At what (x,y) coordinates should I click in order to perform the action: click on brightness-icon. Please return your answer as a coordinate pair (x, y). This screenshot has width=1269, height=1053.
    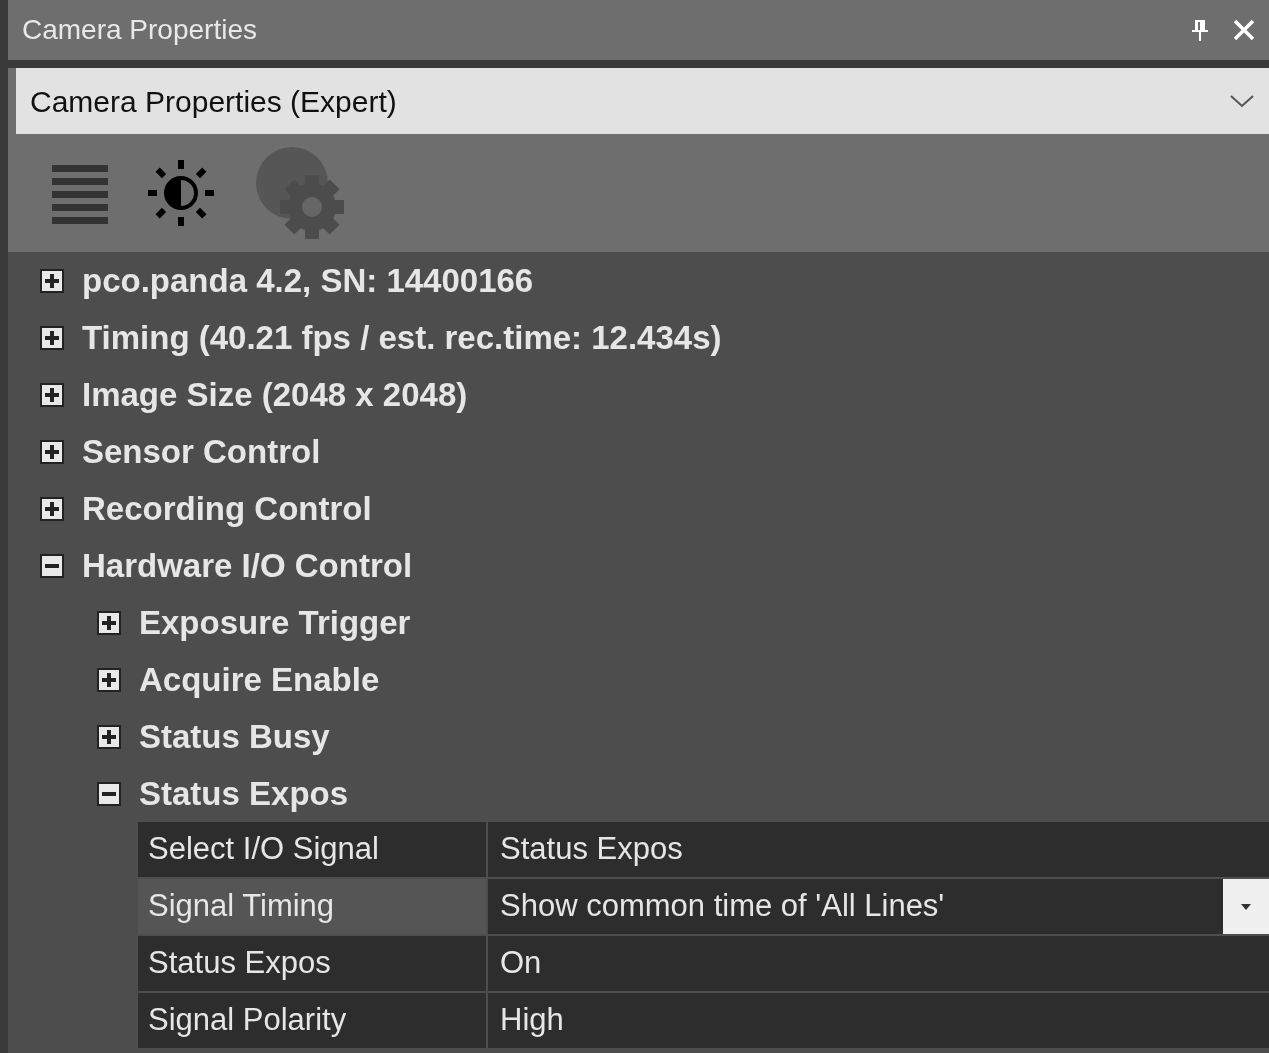
    Looking at the image, I should click on (181, 193).